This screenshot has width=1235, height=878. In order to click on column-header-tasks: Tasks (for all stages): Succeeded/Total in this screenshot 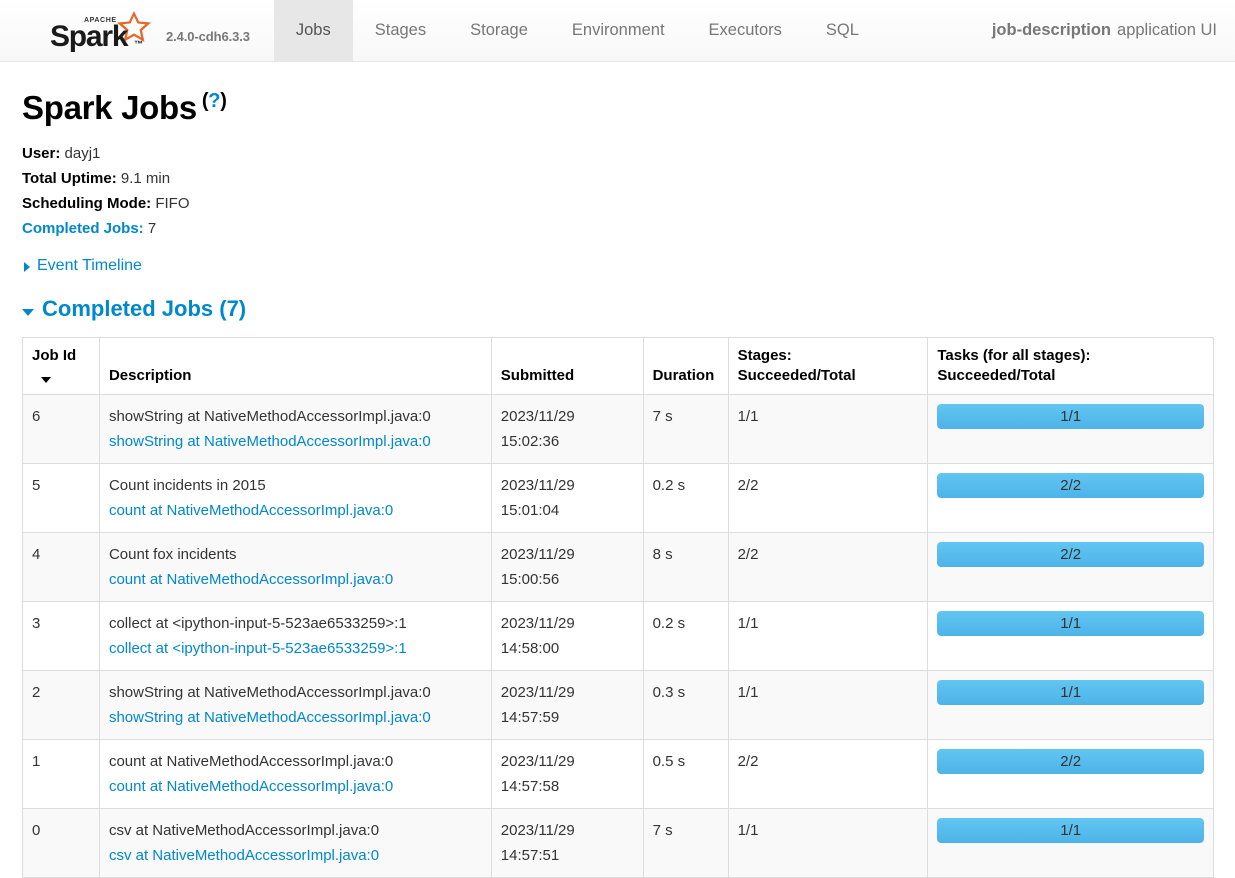, I will do `click(1070, 366)`.